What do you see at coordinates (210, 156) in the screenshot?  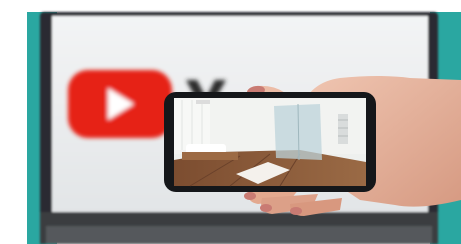 I see `tub-platform` at bounding box center [210, 156].